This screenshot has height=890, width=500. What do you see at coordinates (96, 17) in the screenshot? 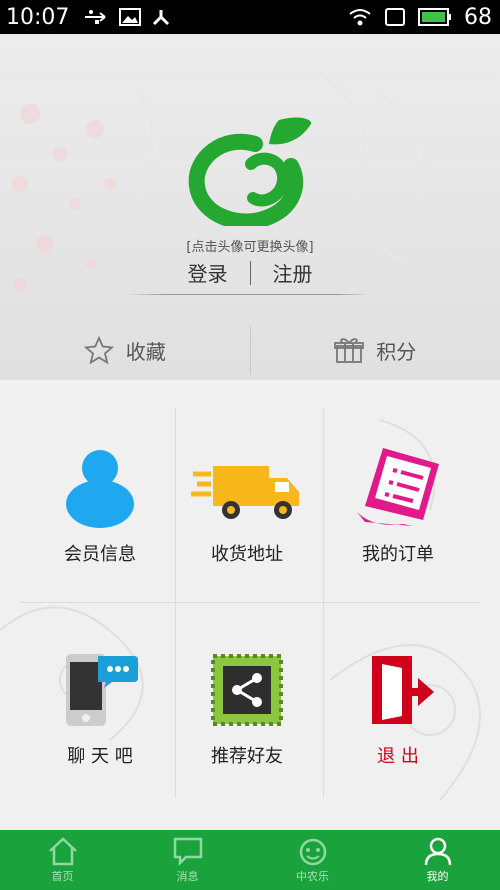
I see `usb-icon` at bounding box center [96, 17].